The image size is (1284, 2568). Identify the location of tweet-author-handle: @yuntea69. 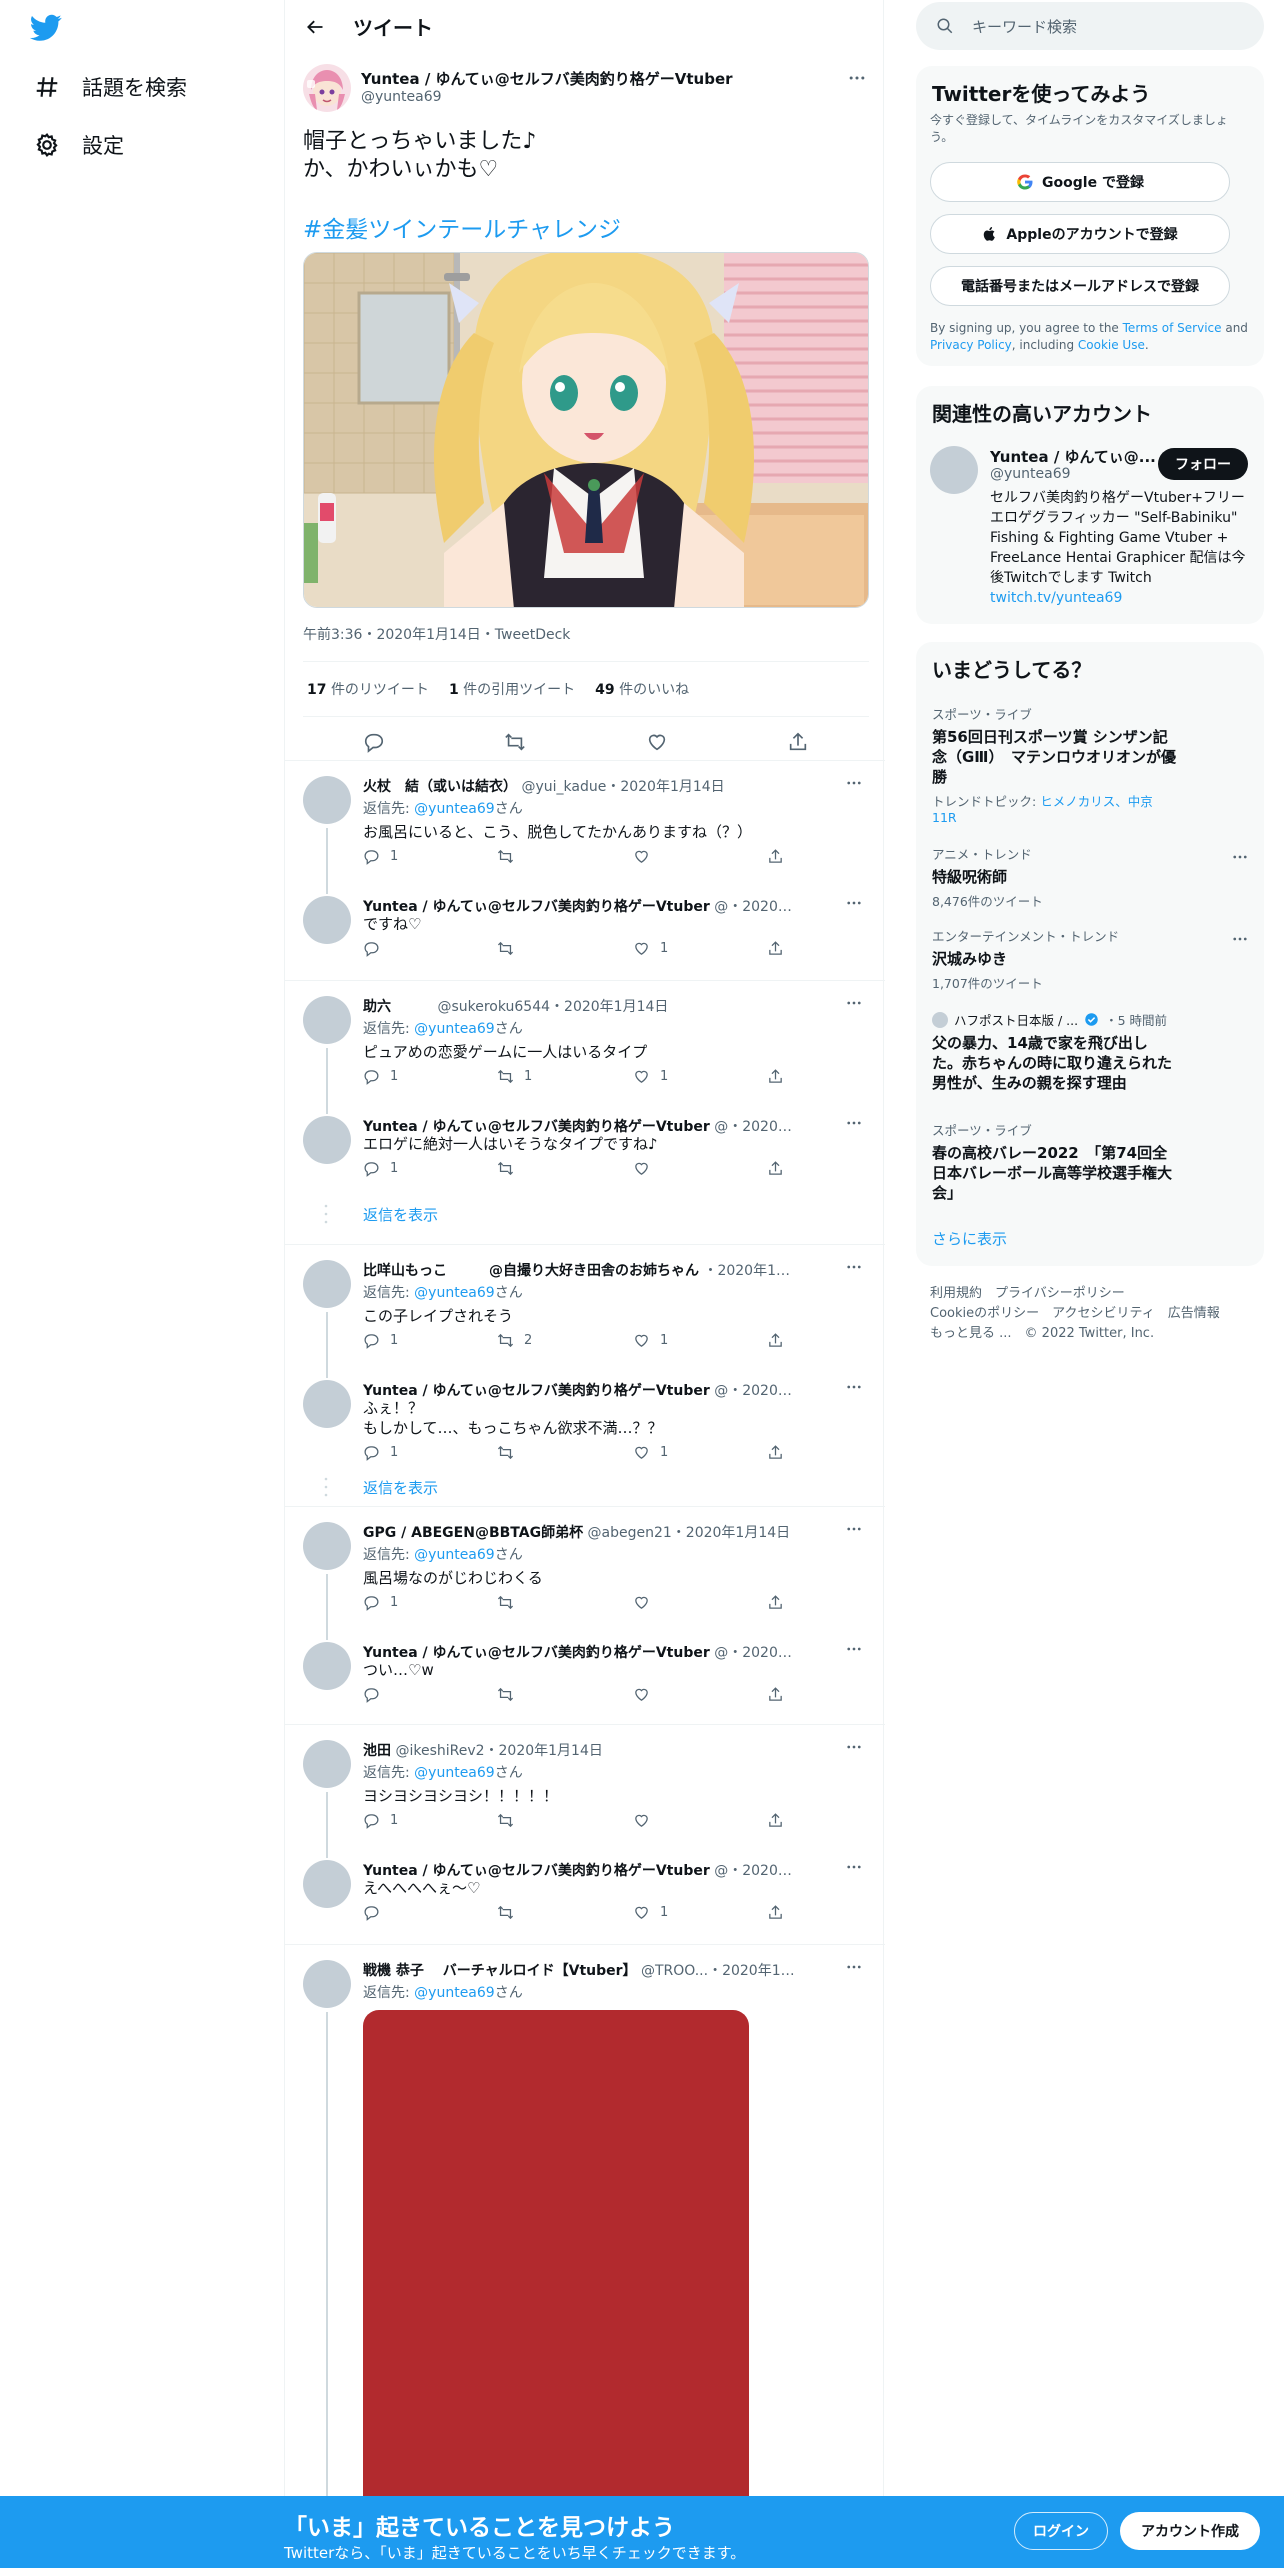
(401, 97).